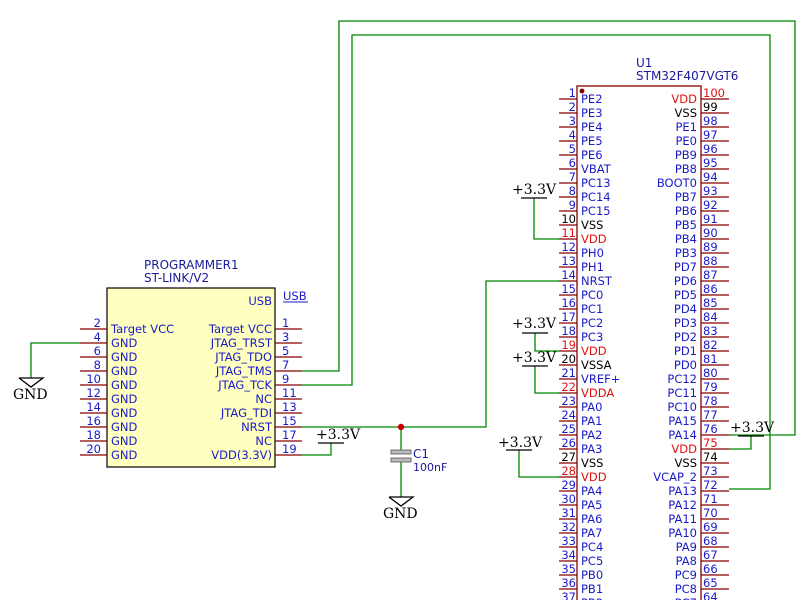 The image size is (810, 600). What do you see at coordinates (710, 555) in the screenshot?
I see `pin-number: 67` at bounding box center [710, 555].